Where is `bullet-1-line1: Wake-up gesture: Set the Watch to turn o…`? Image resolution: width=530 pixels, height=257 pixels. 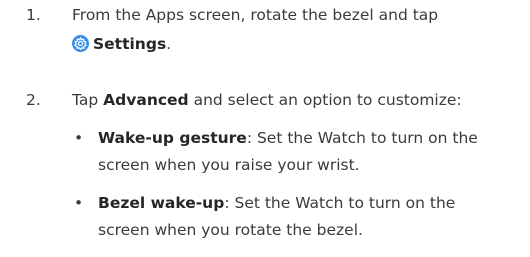
bullet-1-line1: Wake-up gesture: Set the Watch to turn o… is located at coordinates (288, 138).